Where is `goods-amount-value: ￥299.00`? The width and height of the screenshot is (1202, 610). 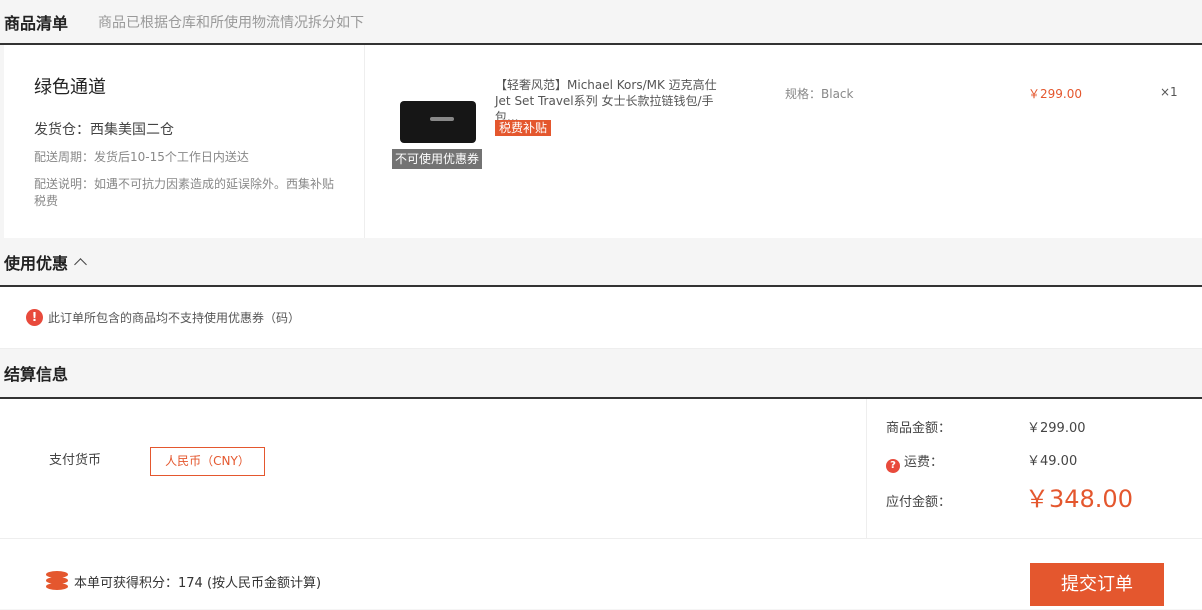 goods-amount-value: ￥299.00 is located at coordinates (1056, 428).